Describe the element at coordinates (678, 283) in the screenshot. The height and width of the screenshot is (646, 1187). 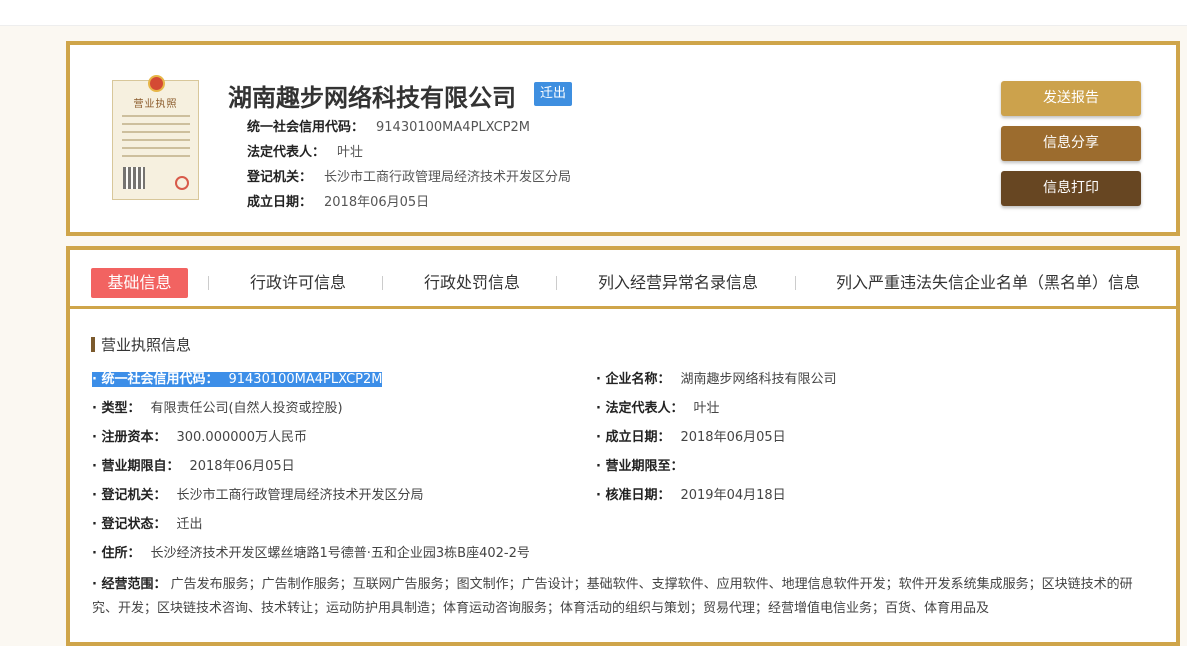
I see `tab-abnormal-list: 列入经营异常名录信息` at that location.